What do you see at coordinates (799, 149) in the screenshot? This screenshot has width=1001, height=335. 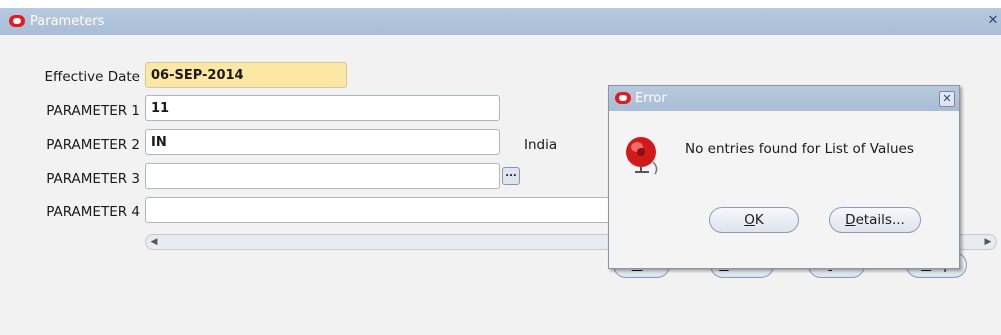 I see `error-message: No entries found for List of Values` at bounding box center [799, 149].